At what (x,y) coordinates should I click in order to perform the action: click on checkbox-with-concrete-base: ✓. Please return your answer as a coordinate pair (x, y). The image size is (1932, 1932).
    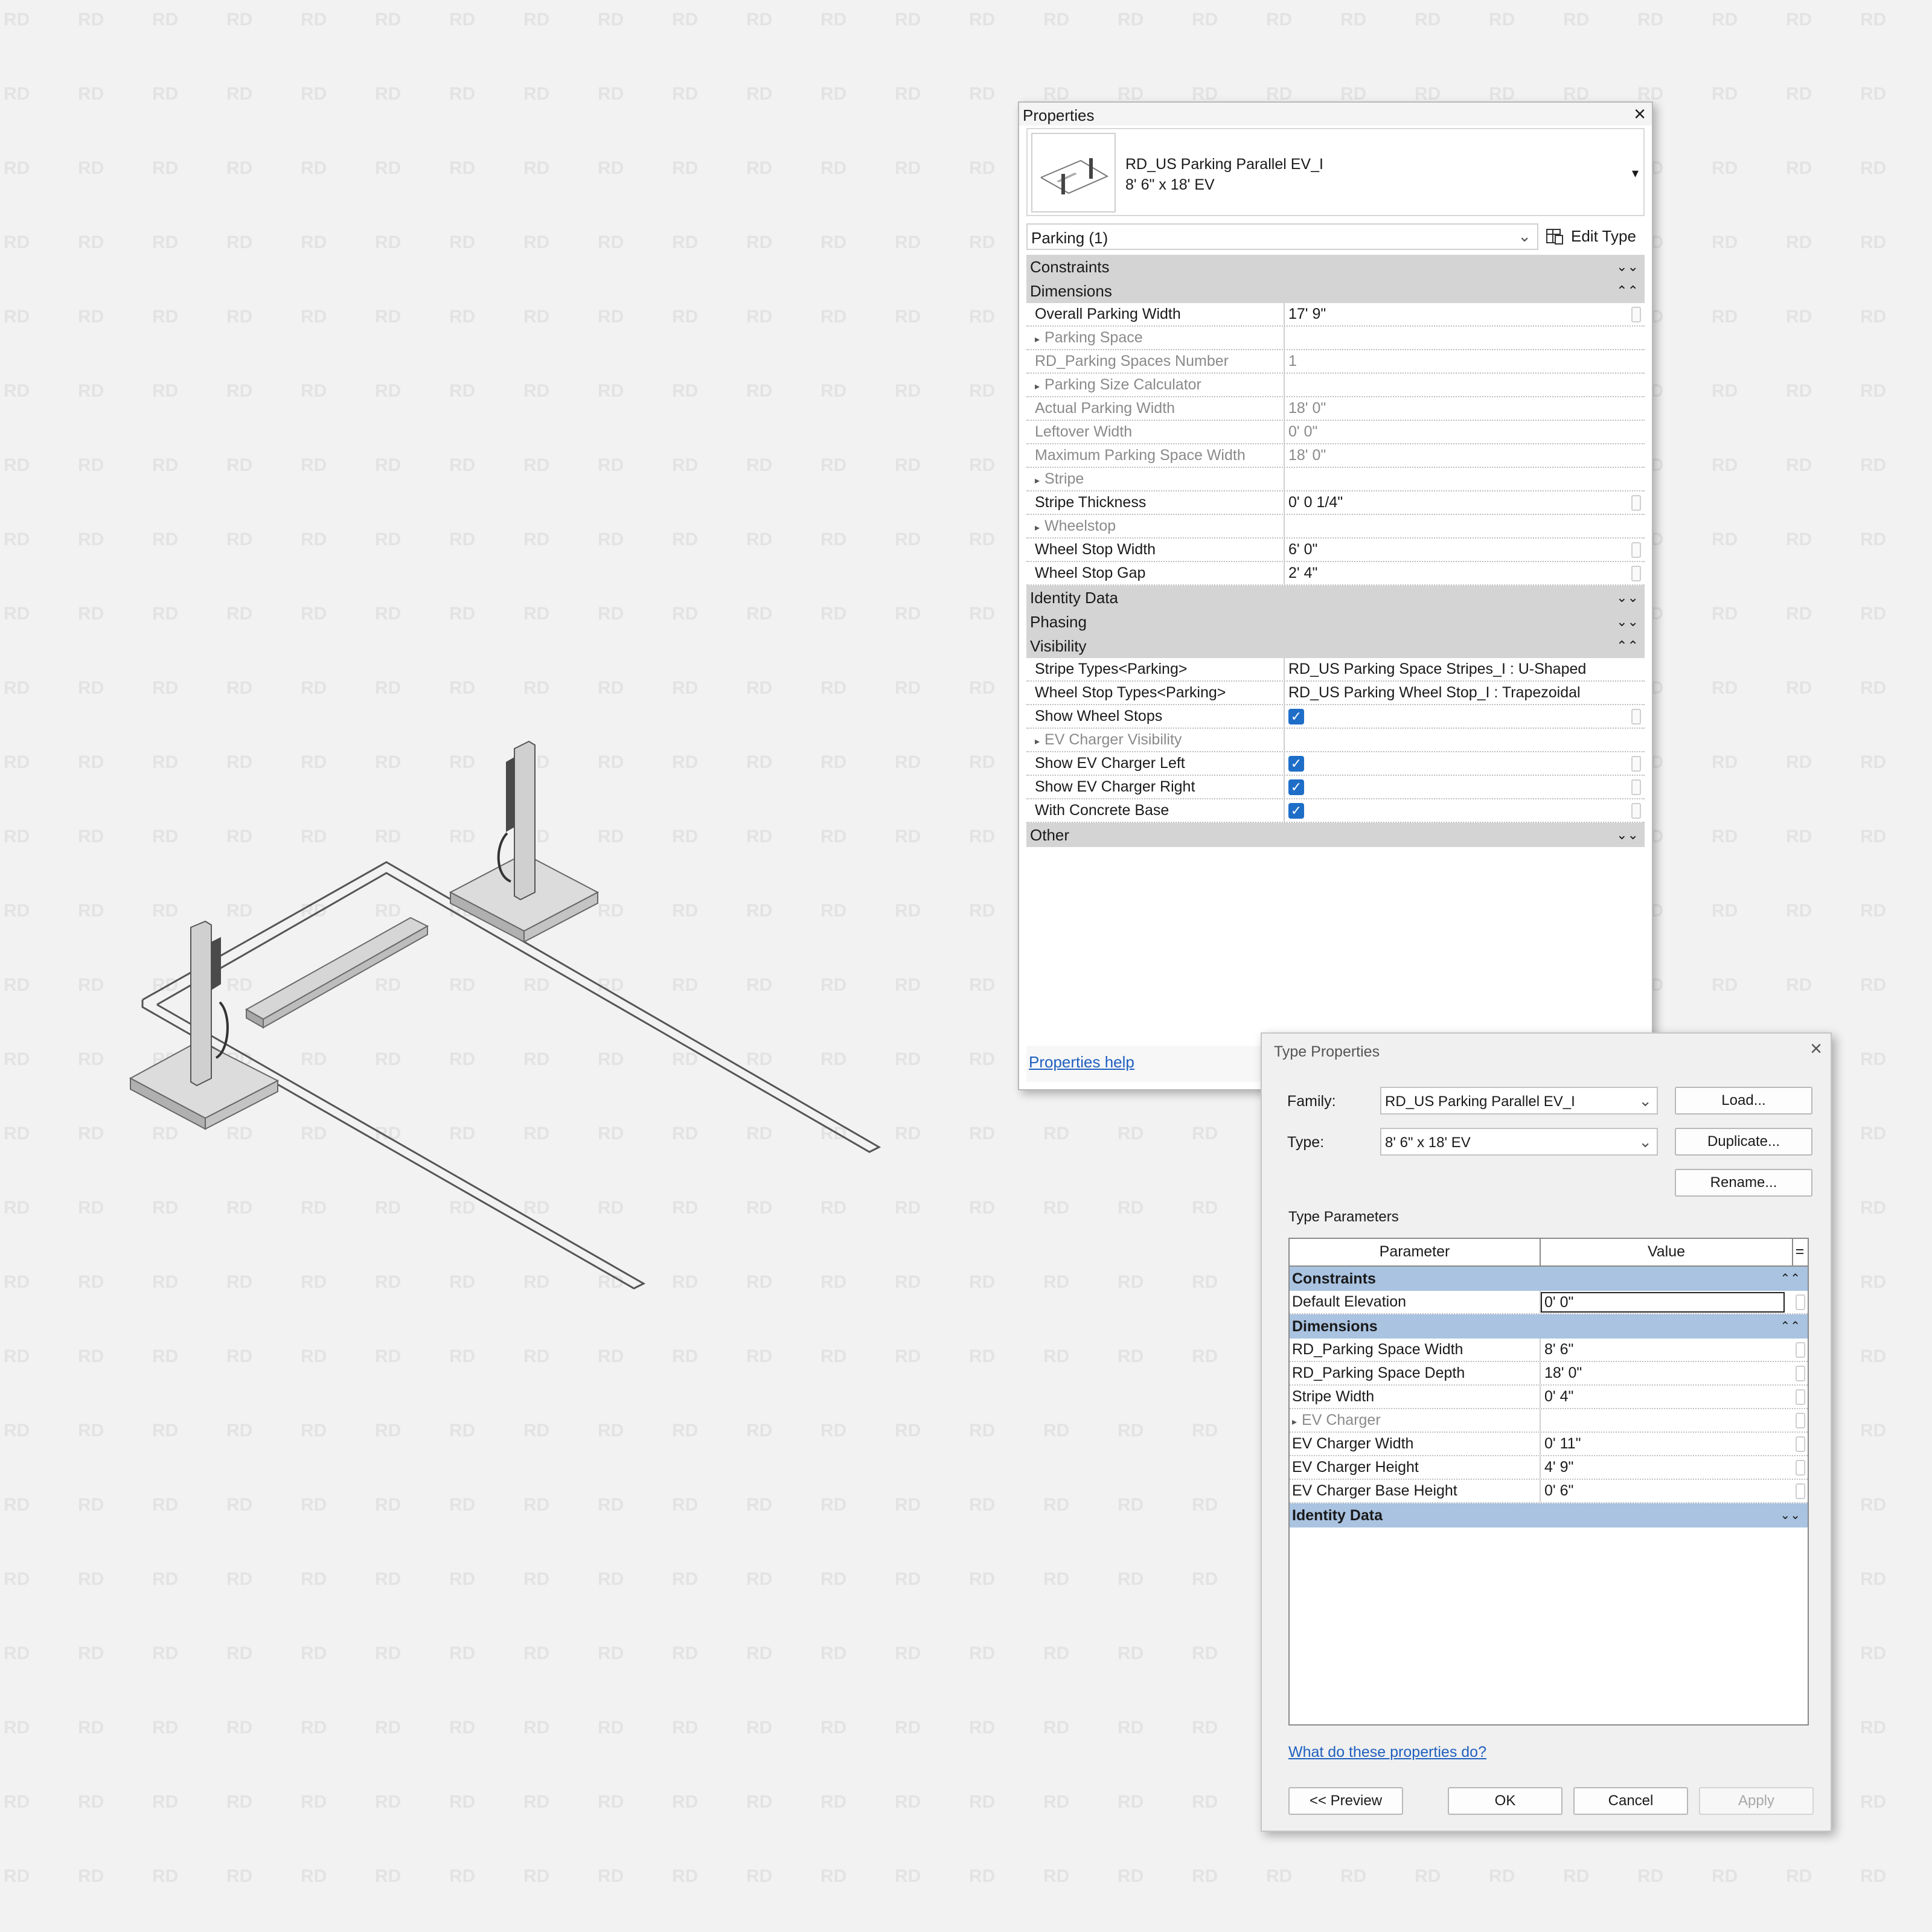
    Looking at the image, I should click on (1296, 811).